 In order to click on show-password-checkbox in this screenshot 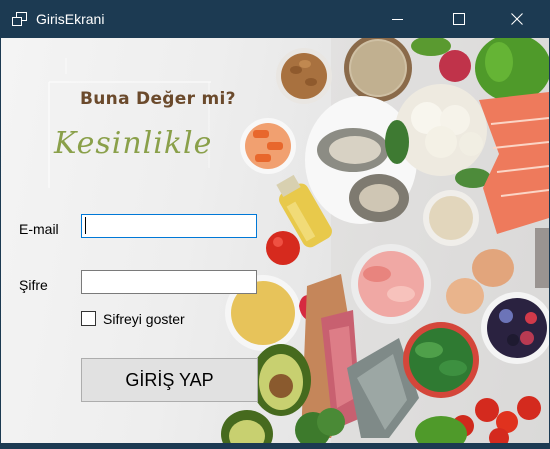, I will do `click(88, 318)`.